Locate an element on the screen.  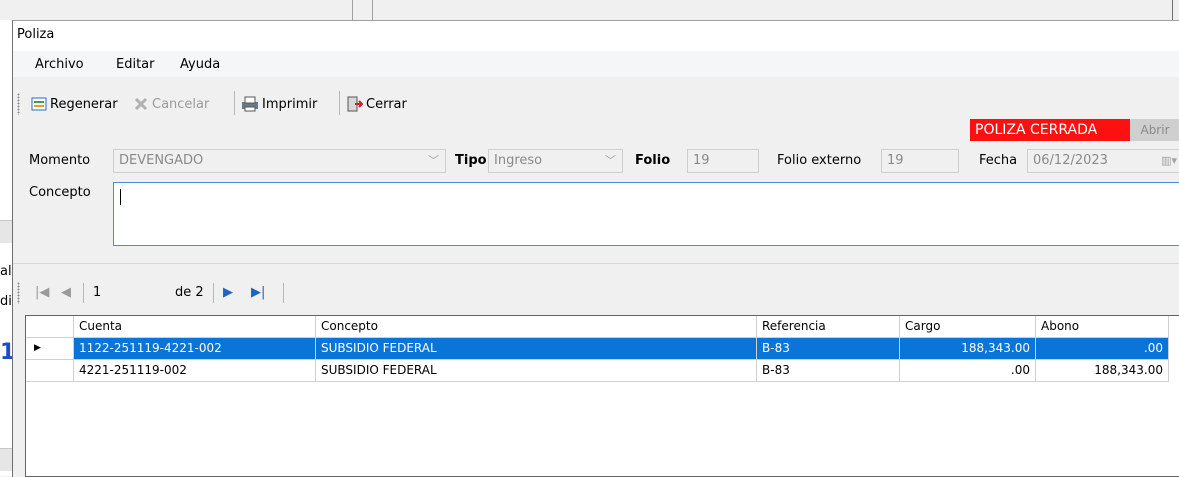
previous-record-icon: ◀ is located at coordinates (66, 292).